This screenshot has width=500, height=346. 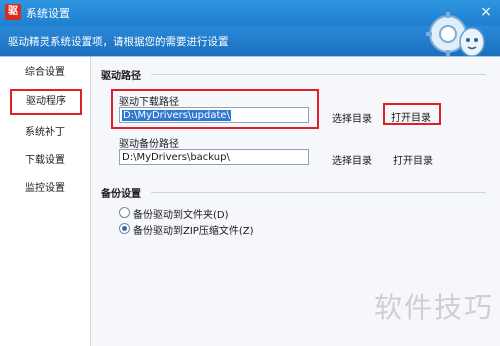 What do you see at coordinates (176, 115) in the screenshot?
I see `download-path-value: D:\MyDrivers\update\` at bounding box center [176, 115].